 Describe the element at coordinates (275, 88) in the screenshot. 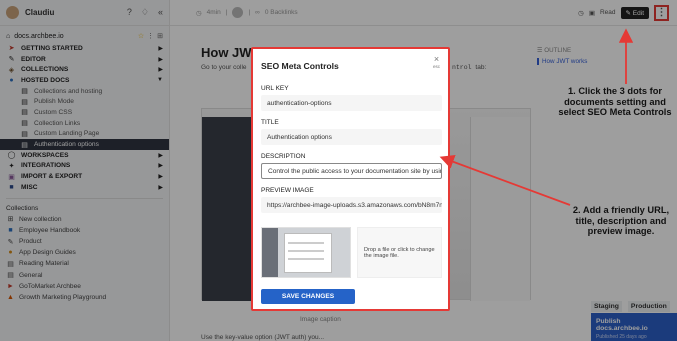

I see `url-key-label: URL KEY` at that location.